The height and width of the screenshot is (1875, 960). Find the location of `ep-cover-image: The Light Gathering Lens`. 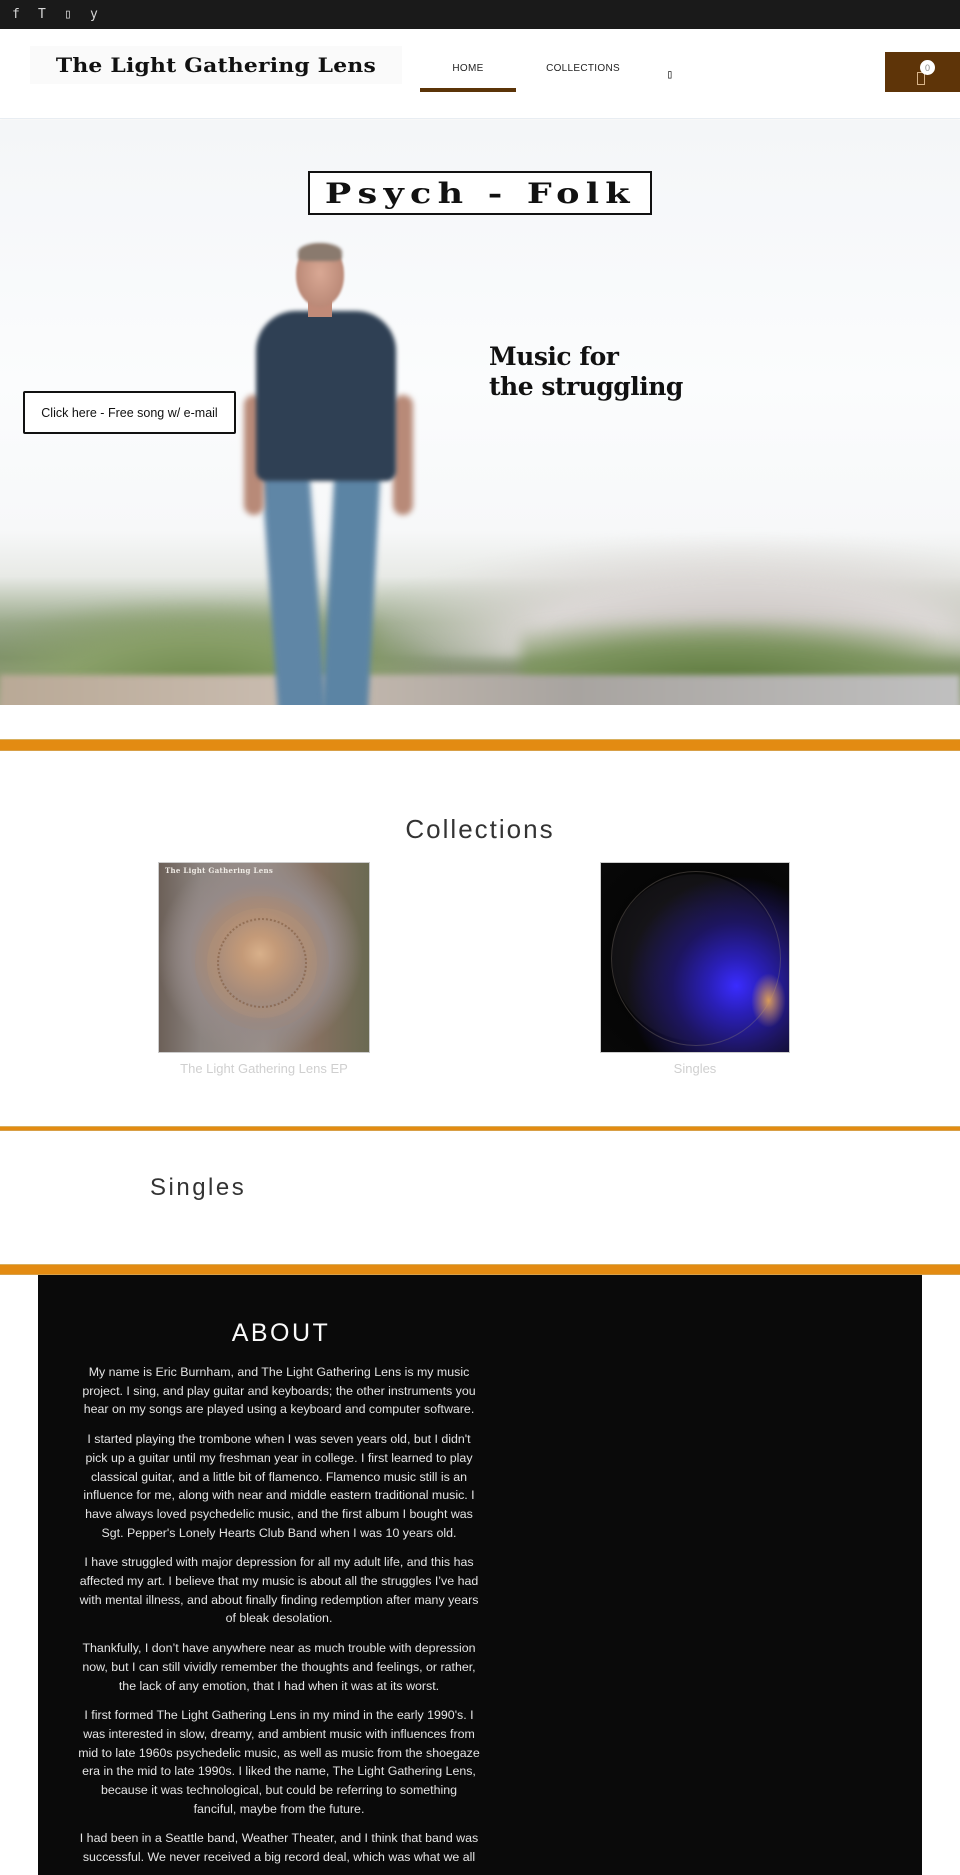

ep-cover-image: The Light Gathering Lens is located at coordinates (264, 957).